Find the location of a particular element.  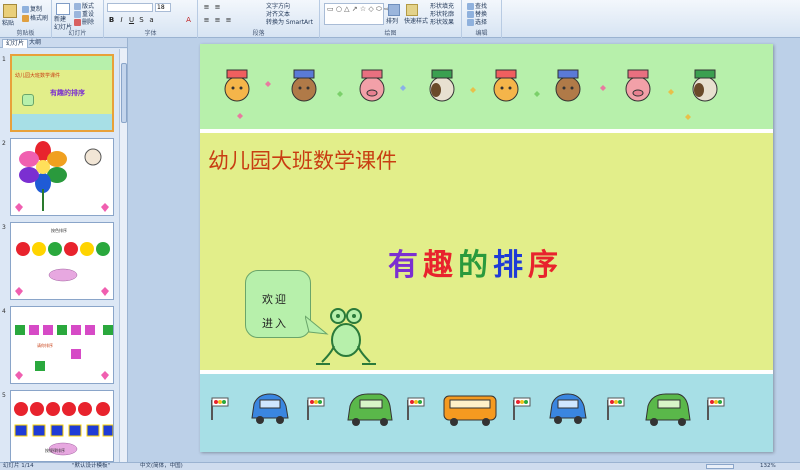

brush-icon is located at coordinates (25, 18).